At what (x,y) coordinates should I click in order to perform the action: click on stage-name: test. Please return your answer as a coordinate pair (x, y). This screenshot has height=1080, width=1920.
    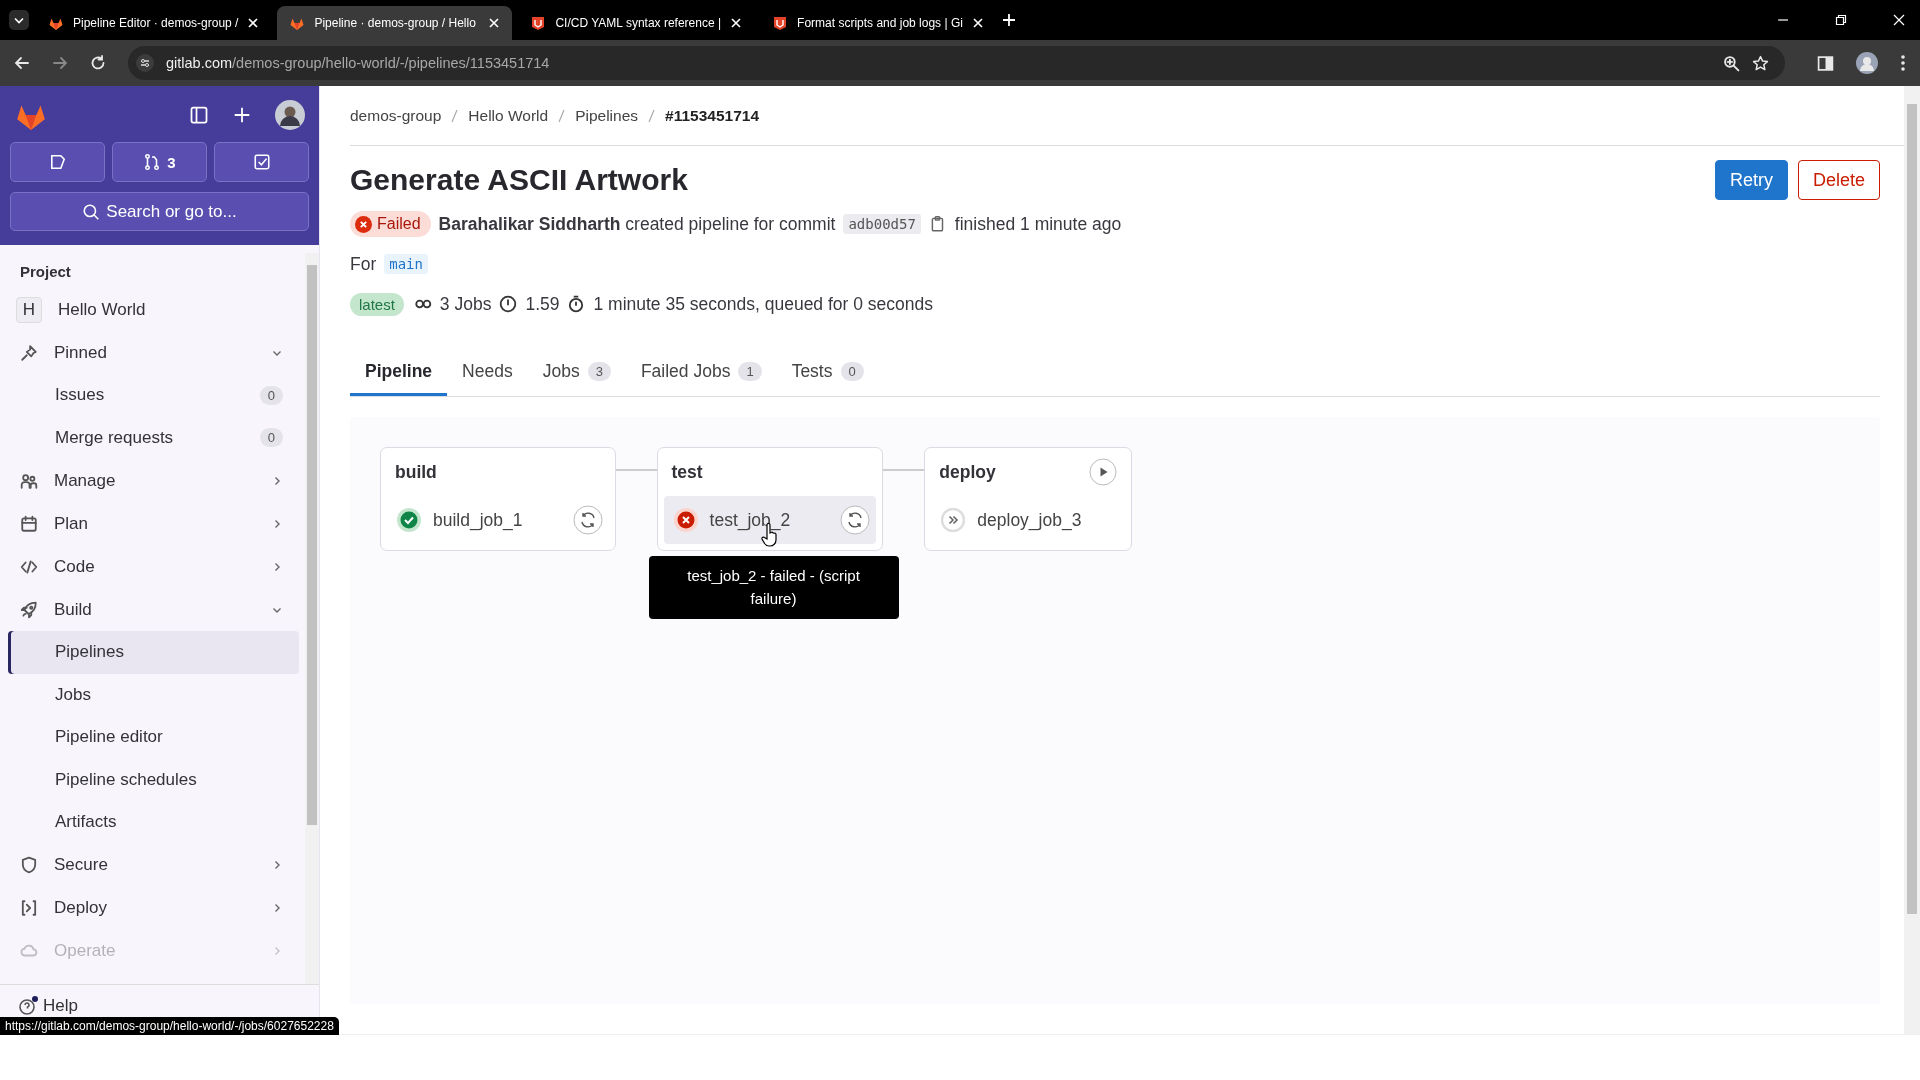
    Looking at the image, I should click on (687, 472).